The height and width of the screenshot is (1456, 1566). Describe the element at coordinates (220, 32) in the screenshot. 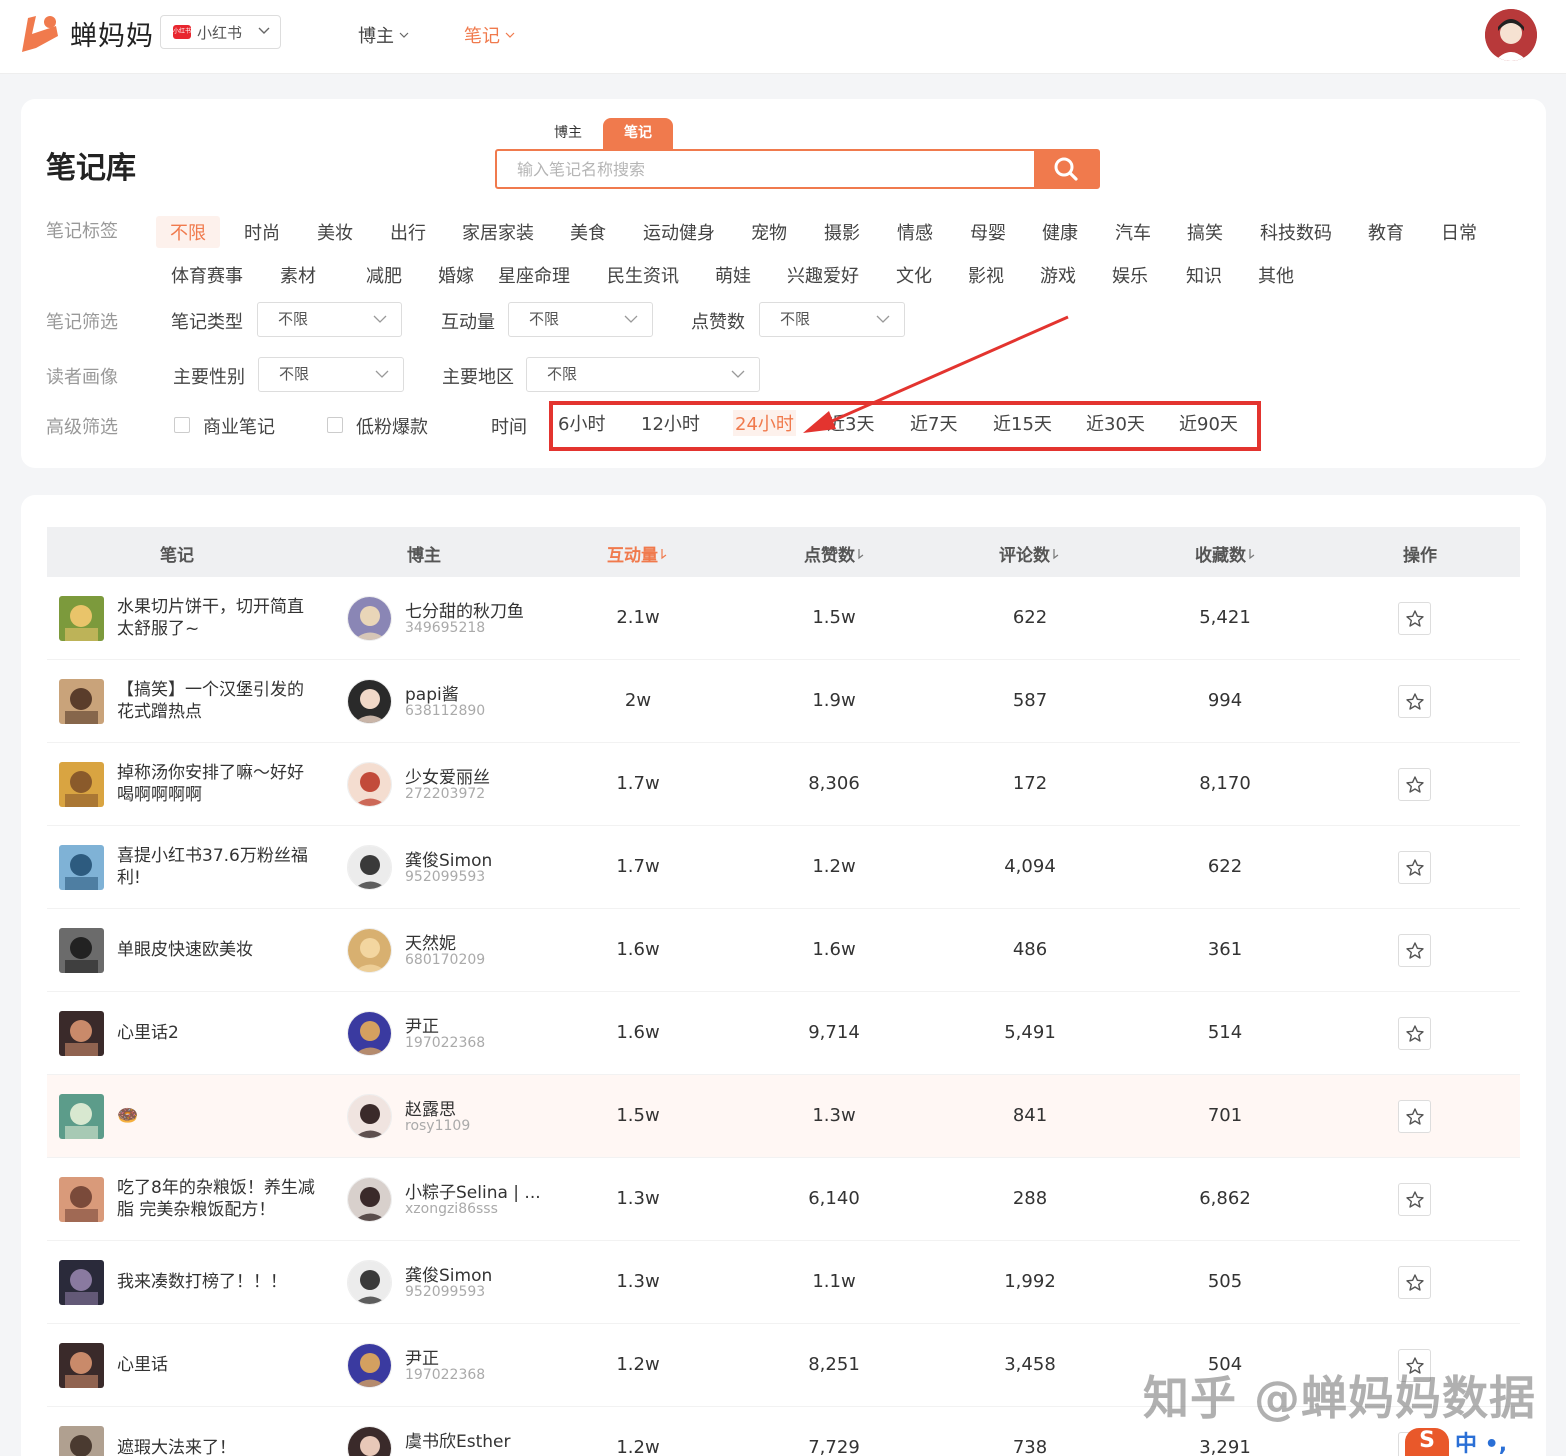

I see `platform-select: 小红书 小红书` at that location.